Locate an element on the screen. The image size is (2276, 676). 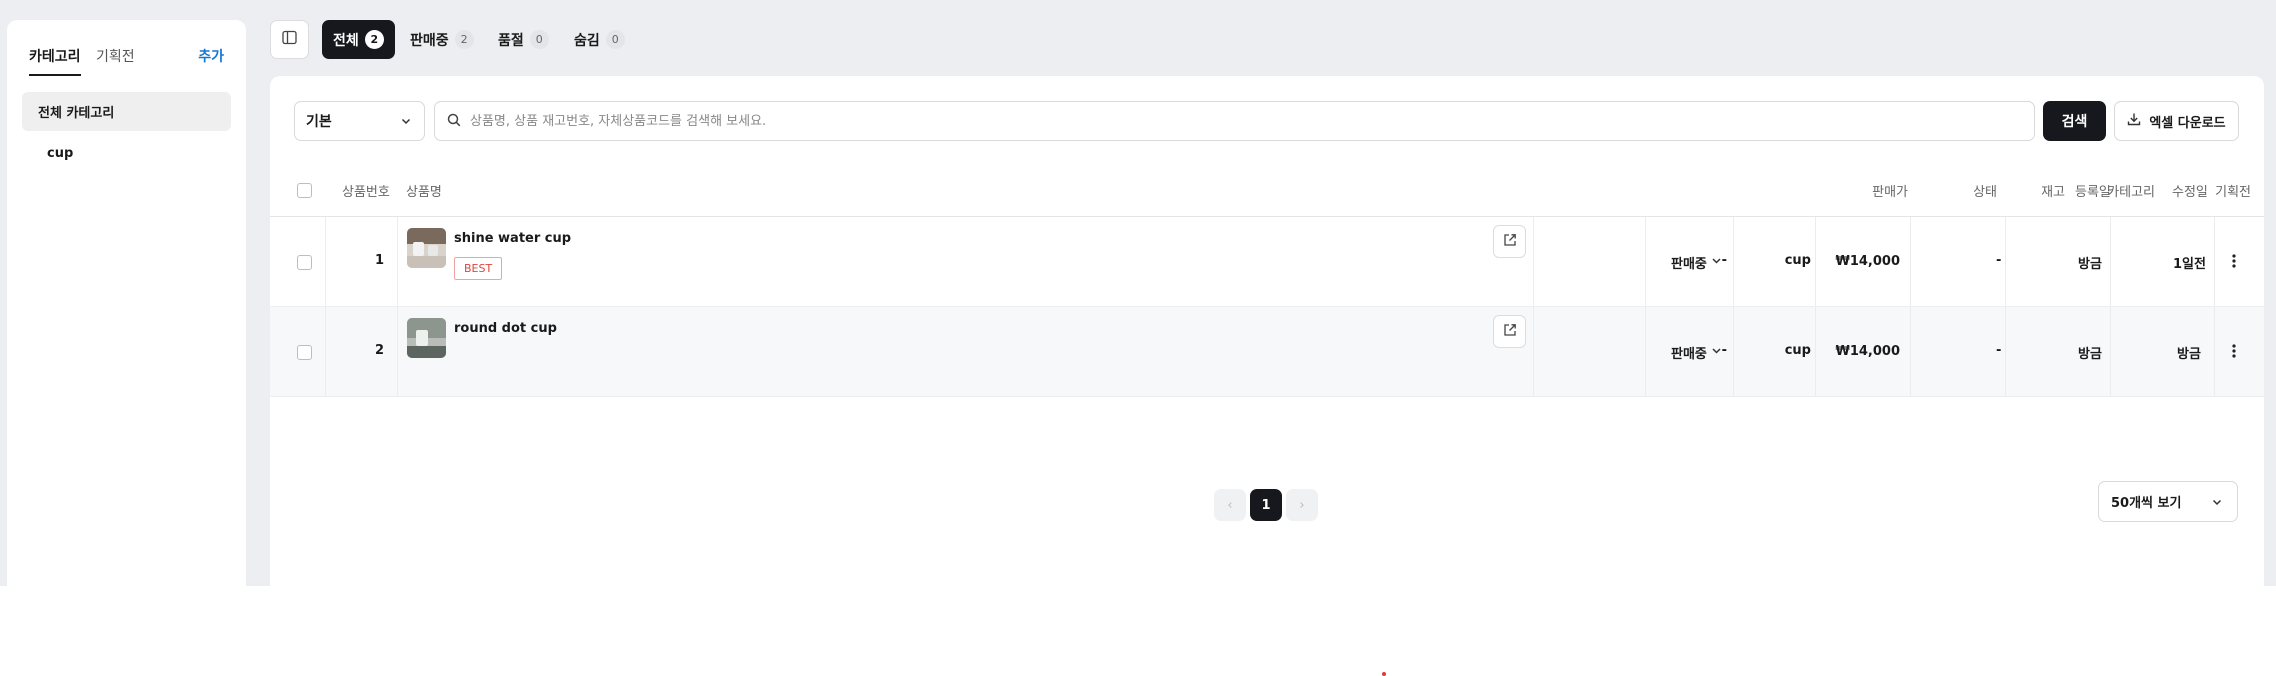
tab-hidden: 숨김 0 is located at coordinates (599, 39).